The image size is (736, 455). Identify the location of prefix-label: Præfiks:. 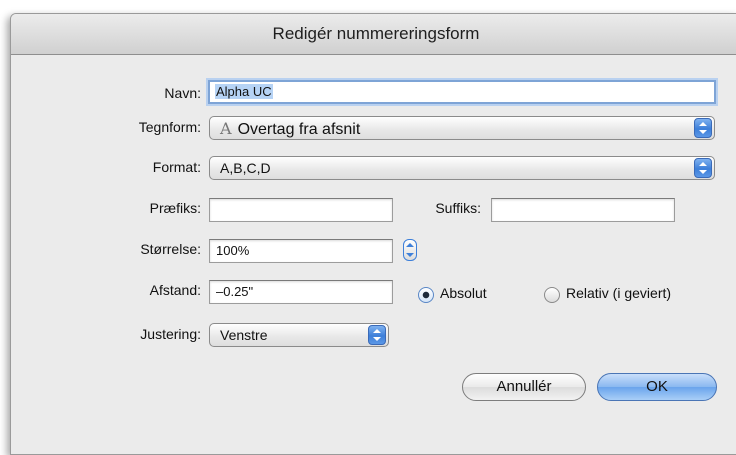
(175, 208).